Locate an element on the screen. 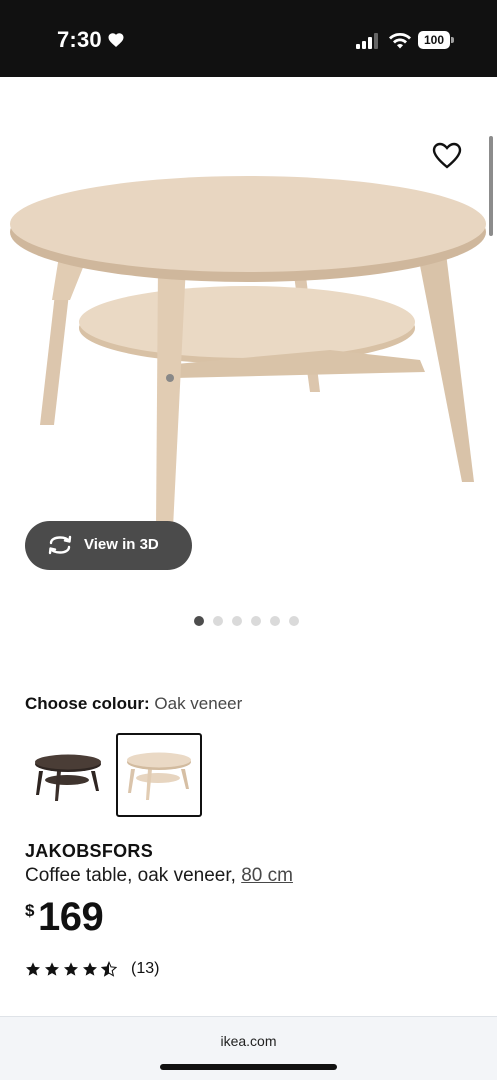 The height and width of the screenshot is (1080, 497). signal-icon is located at coordinates (367, 41).